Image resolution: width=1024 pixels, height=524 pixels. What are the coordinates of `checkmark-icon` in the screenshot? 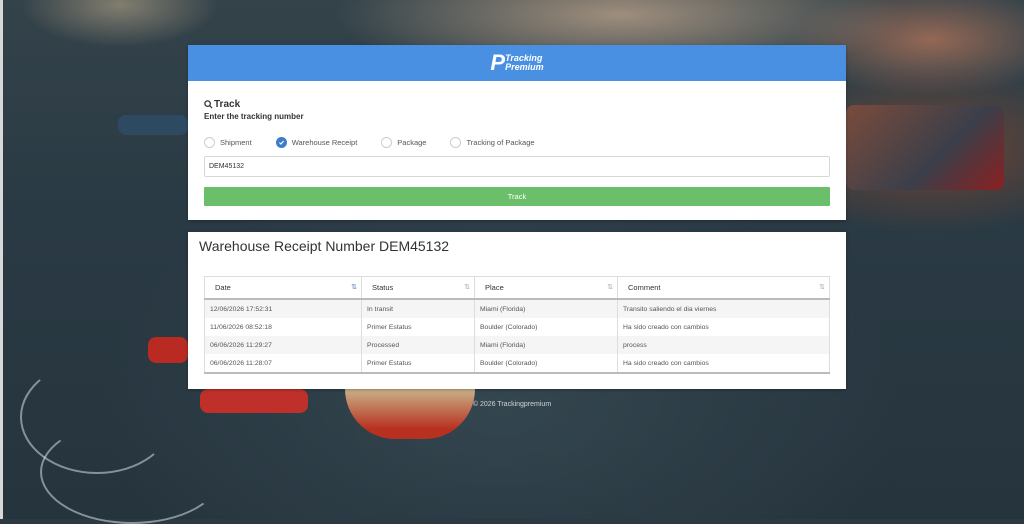 It's located at (281, 142).